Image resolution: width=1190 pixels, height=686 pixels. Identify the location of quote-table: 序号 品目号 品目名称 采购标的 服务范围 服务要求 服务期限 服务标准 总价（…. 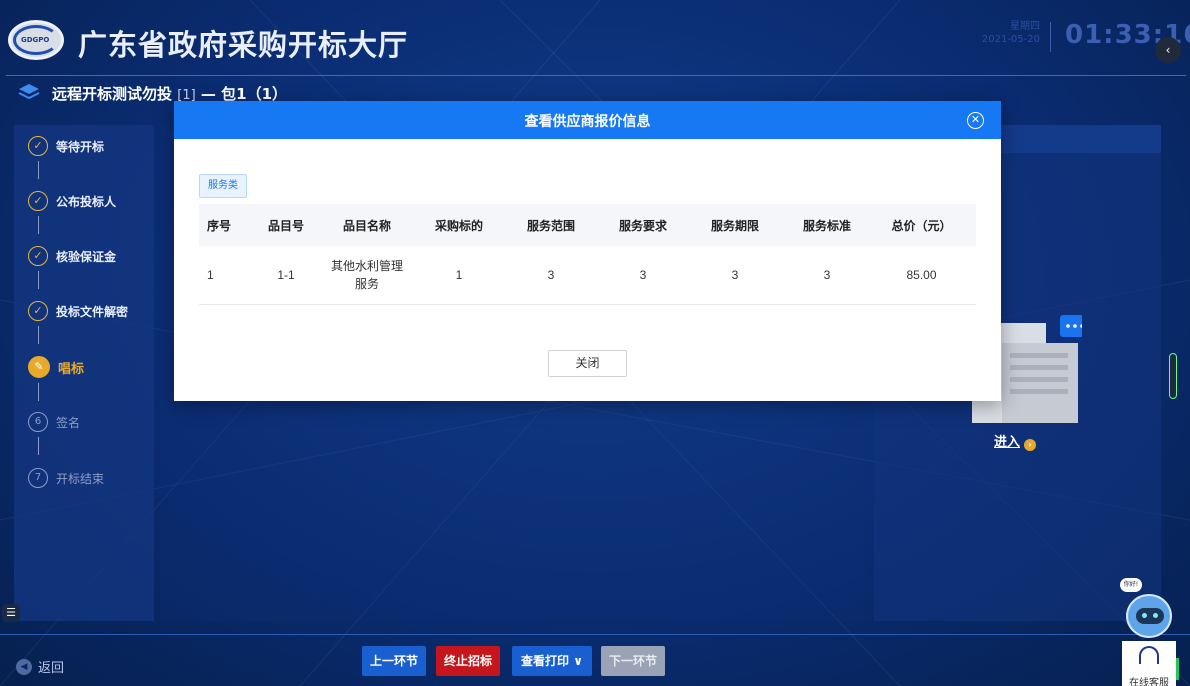
(587, 254).